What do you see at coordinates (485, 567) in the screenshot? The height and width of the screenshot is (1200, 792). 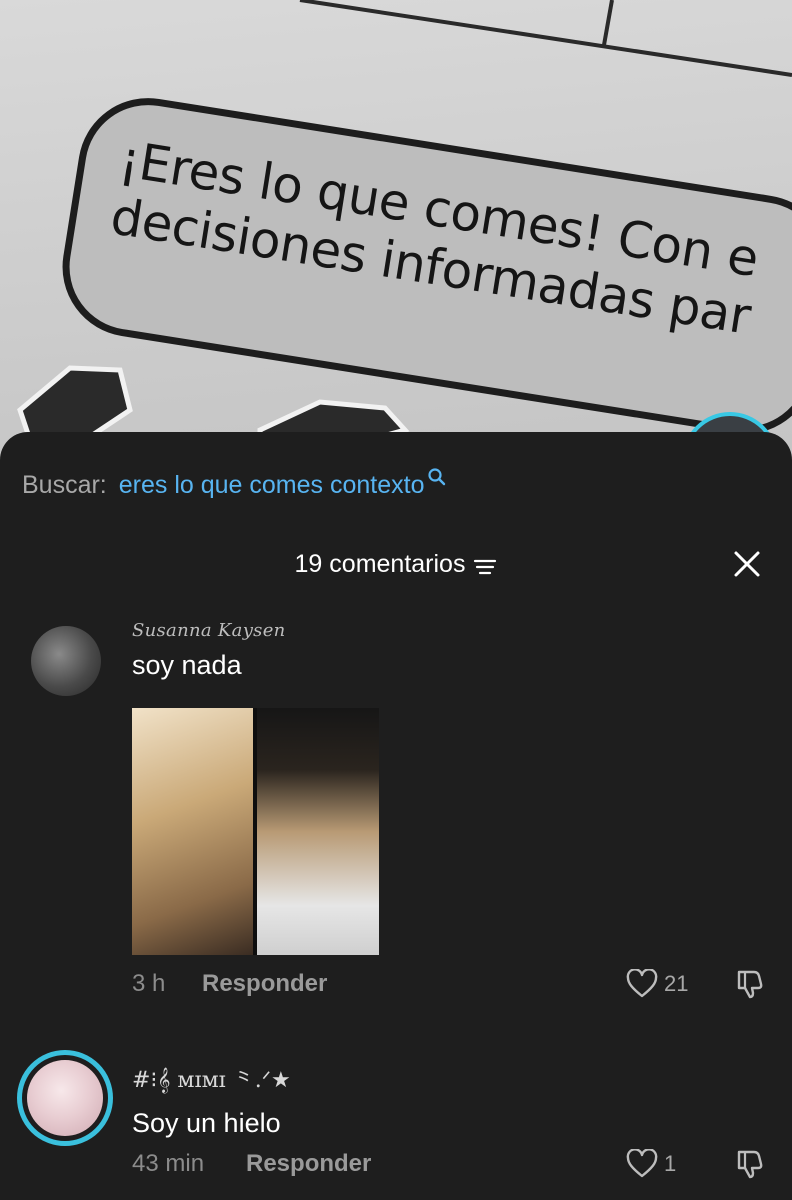 I see `sort-icon` at bounding box center [485, 567].